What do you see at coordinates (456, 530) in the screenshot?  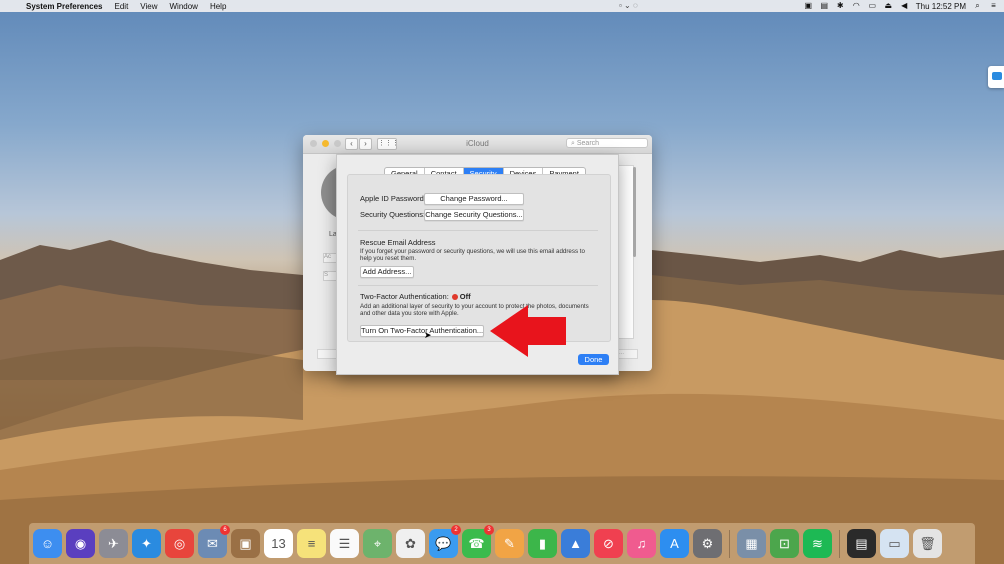 I see `notification-badge: 2` at bounding box center [456, 530].